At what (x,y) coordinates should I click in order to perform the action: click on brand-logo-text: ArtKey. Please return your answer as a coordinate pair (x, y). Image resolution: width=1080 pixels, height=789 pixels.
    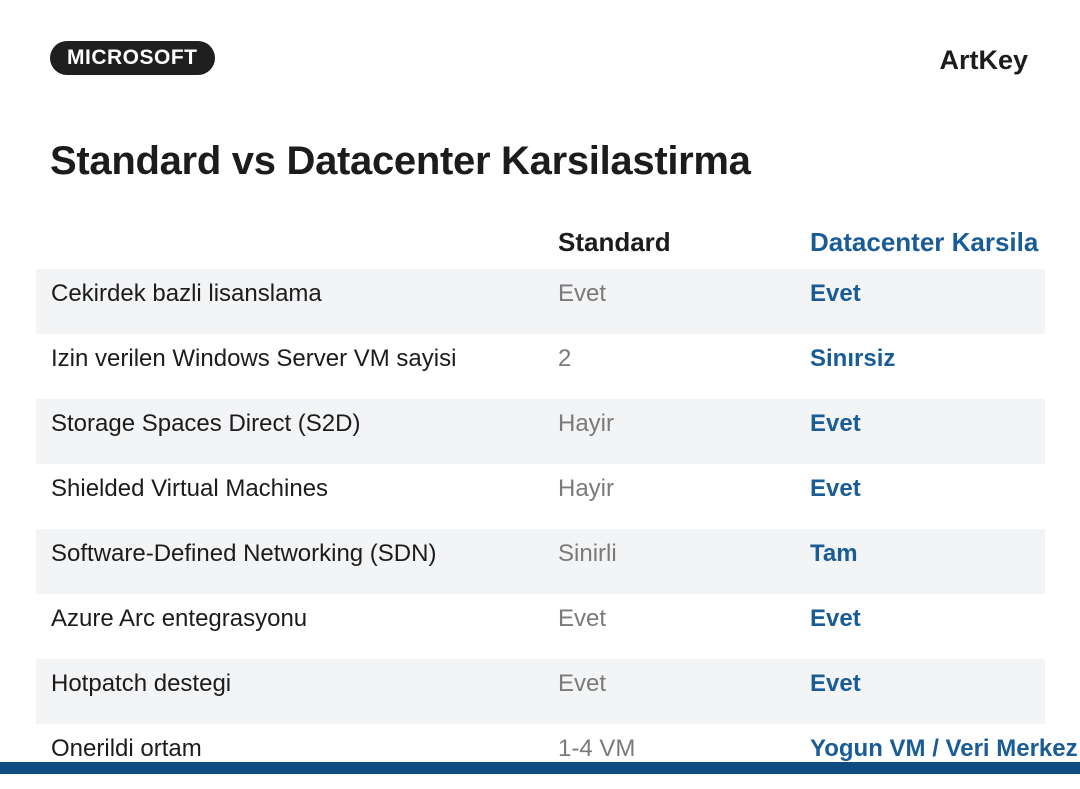
    Looking at the image, I should click on (983, 60).